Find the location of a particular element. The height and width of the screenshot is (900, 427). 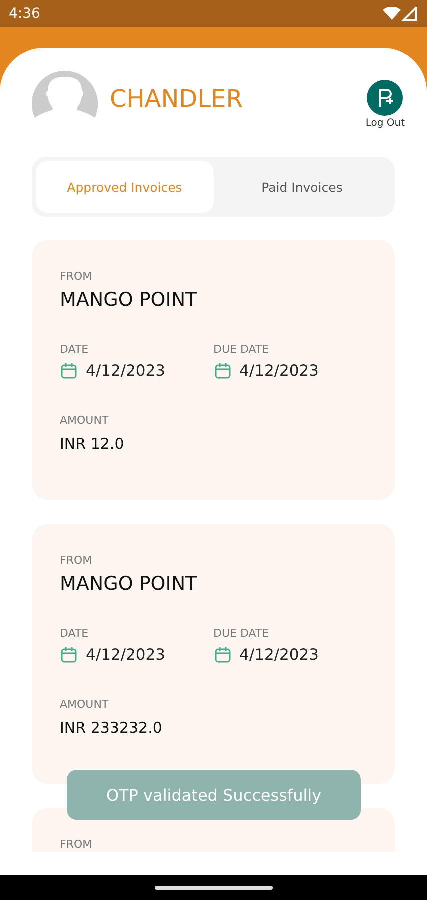

logout-icon is located at coordinates (385, 98).